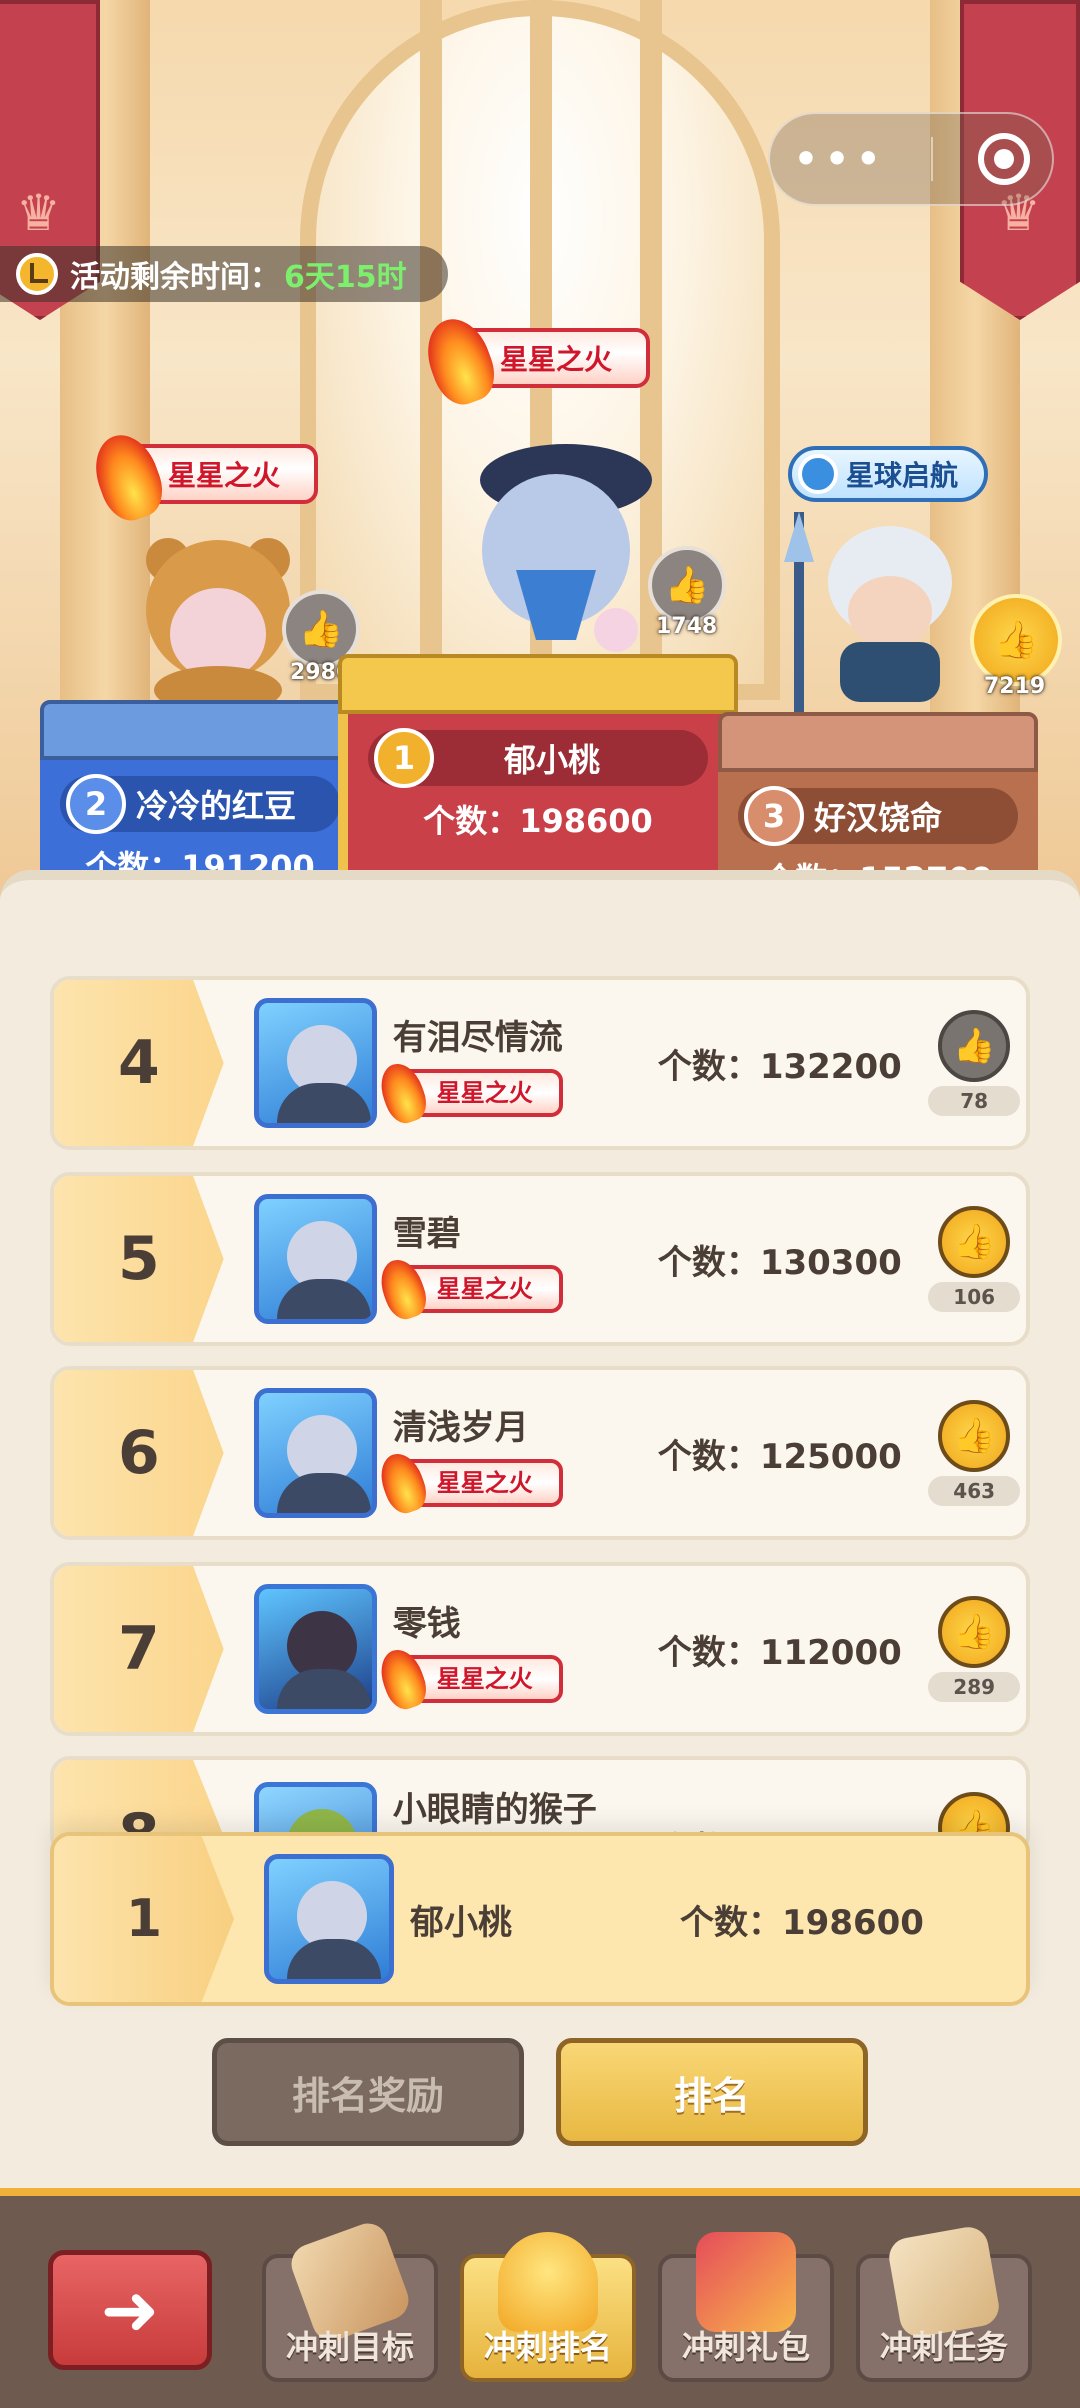  Describe the element at coordinates (745, 2347) in the screenshot. I see `nav-label: 冲刺礼包` at that location.